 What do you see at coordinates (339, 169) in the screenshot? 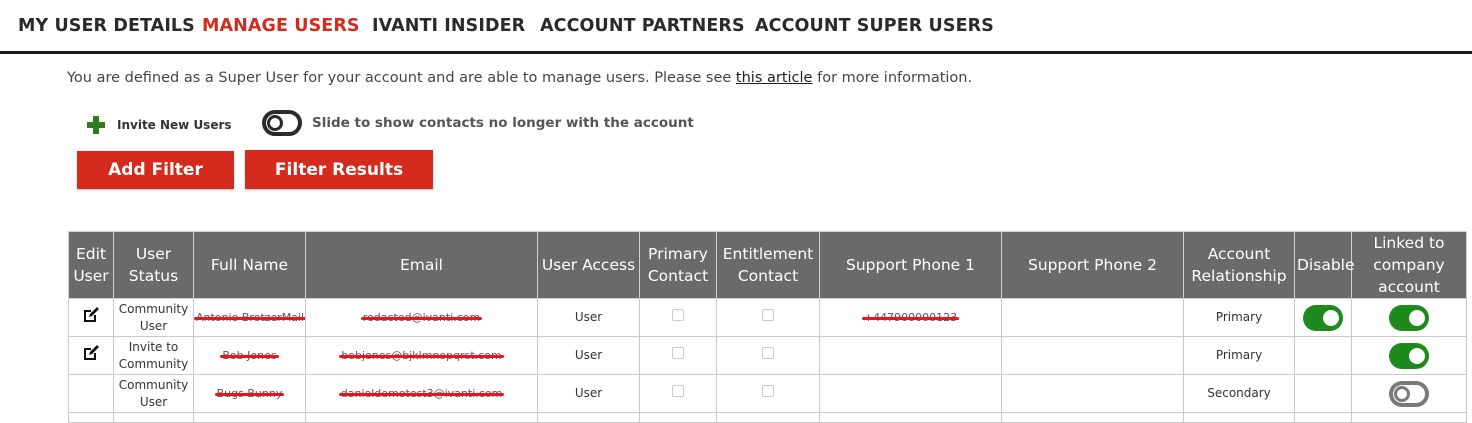
I see `filter-results-button: Filter Results` at bounding box center [339, 169].